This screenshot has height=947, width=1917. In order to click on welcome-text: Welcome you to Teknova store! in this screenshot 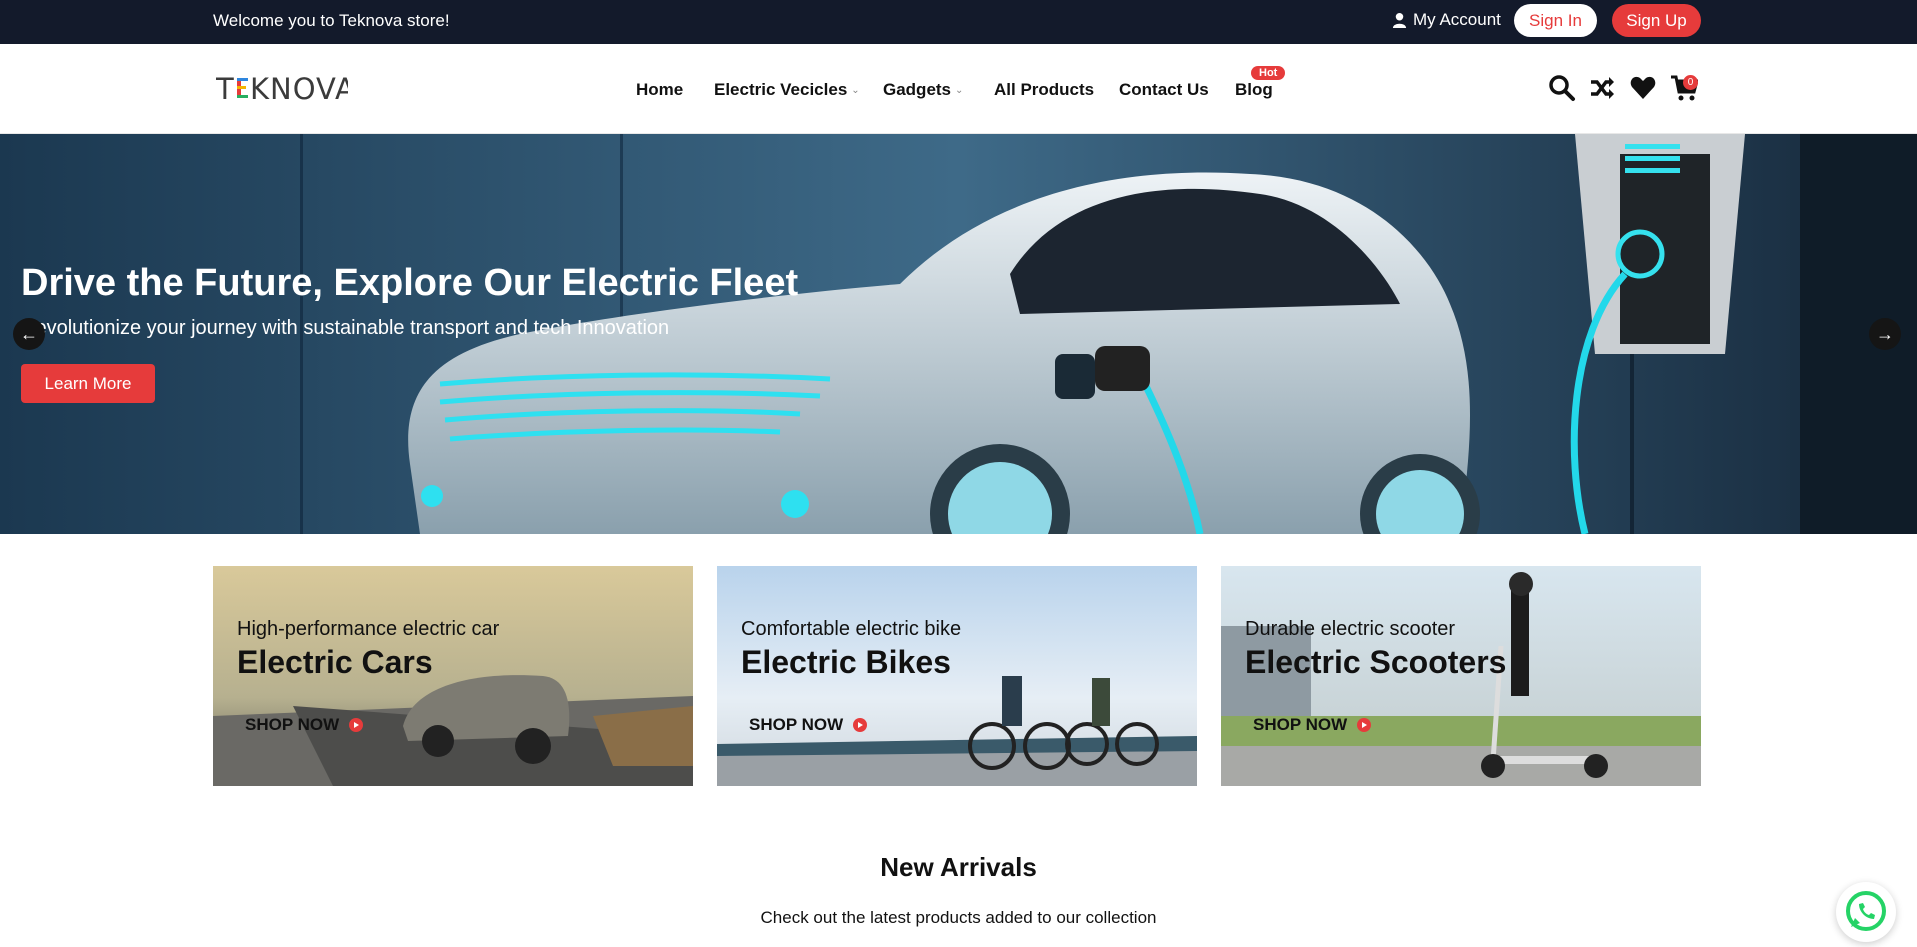, I will do `click(331, 20)`.